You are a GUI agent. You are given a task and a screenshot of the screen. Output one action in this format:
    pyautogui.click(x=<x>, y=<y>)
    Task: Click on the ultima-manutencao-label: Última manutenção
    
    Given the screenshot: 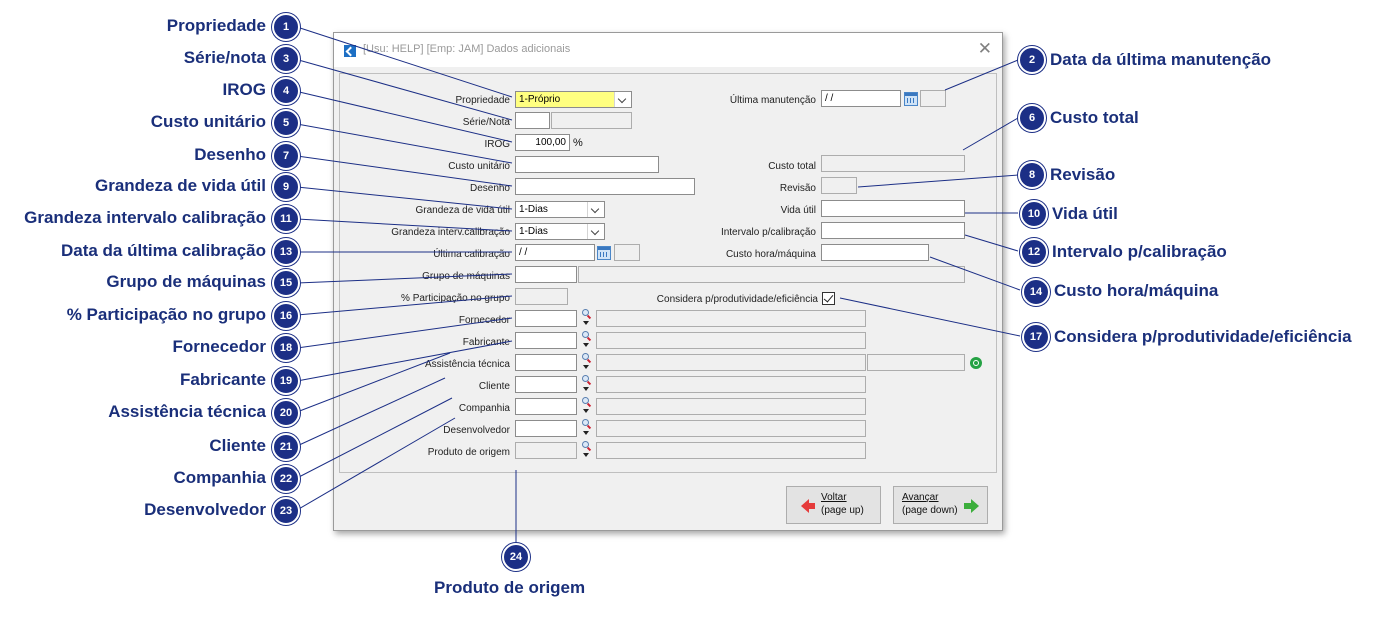 What is the action you would take?
    pyautogui.click(x=772, y=100)
    